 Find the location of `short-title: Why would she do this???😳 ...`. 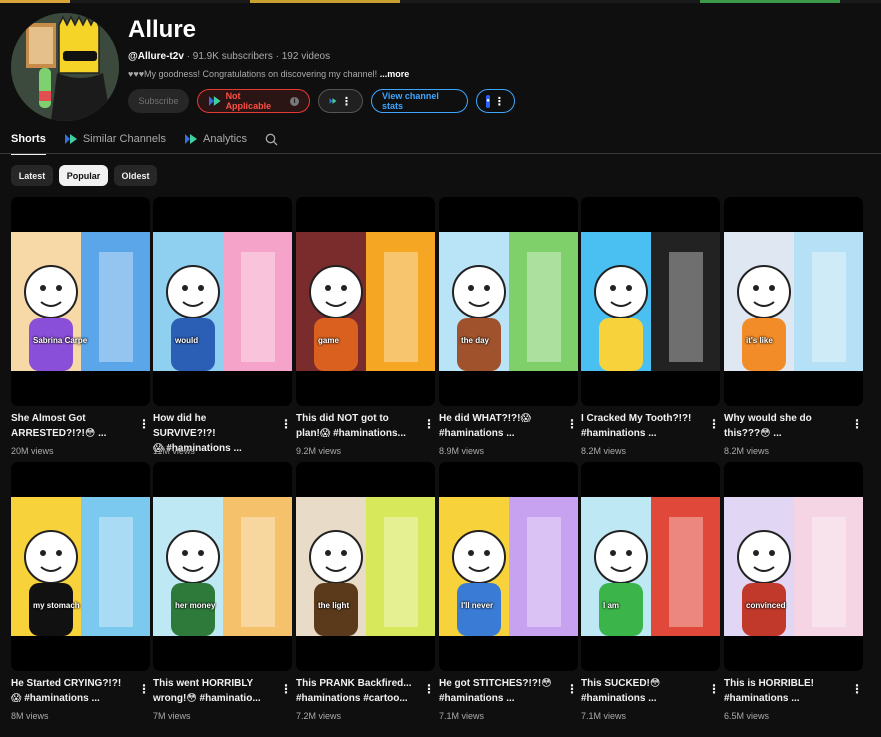

short-title: Why would she do this???😳 ... is located at coordinates (783, 426).